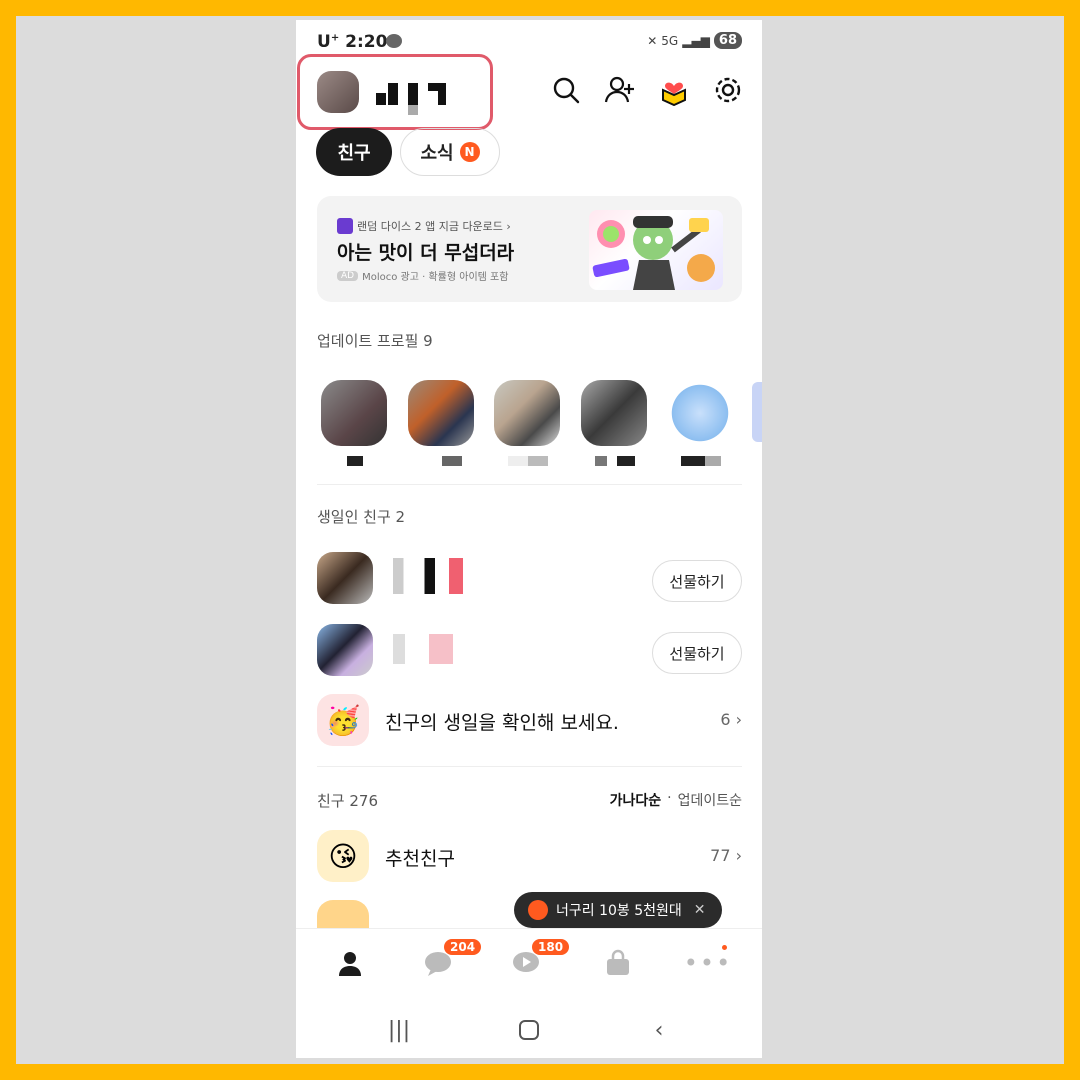 This screenshot has height=1080, width=1080. Describe the element at coordinates (354, 152) in the screenshot. I see `tab-friends: 친구` at that location.